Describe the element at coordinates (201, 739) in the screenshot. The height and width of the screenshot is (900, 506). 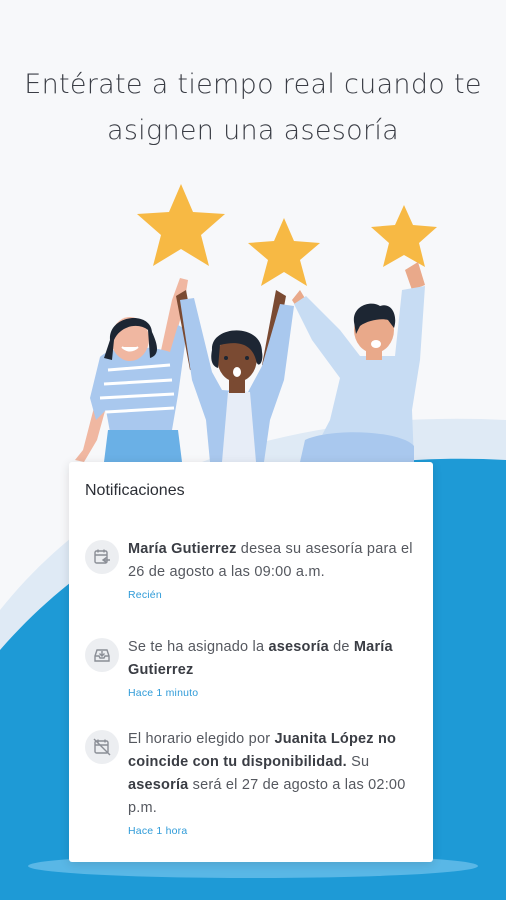
I see `notification-message-part: El horario elegido por` at that location.